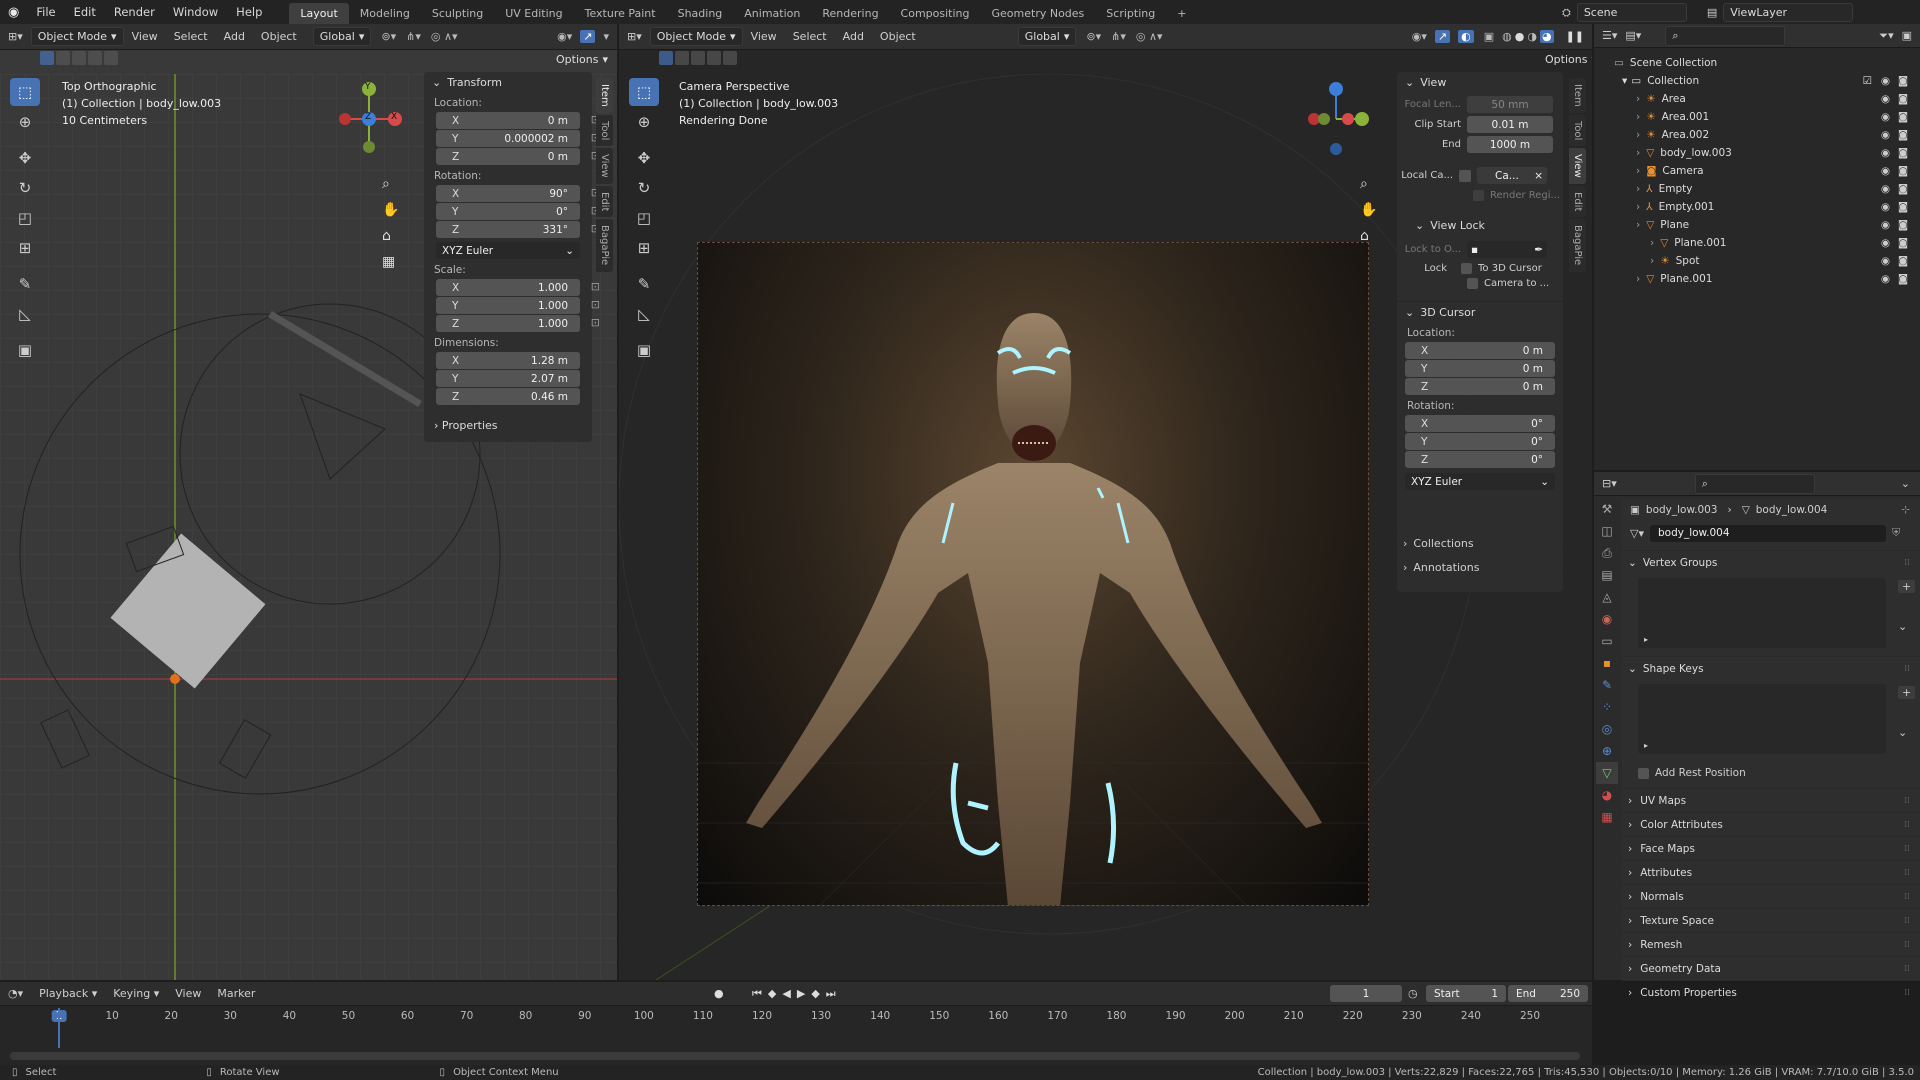 This screenshot has width=1920, height=1080. What do you see at coordinates (518, 138) in the screenshot?
I see `location-y-field: Y0.000002 m⊡` at bounding box center [518, 138].